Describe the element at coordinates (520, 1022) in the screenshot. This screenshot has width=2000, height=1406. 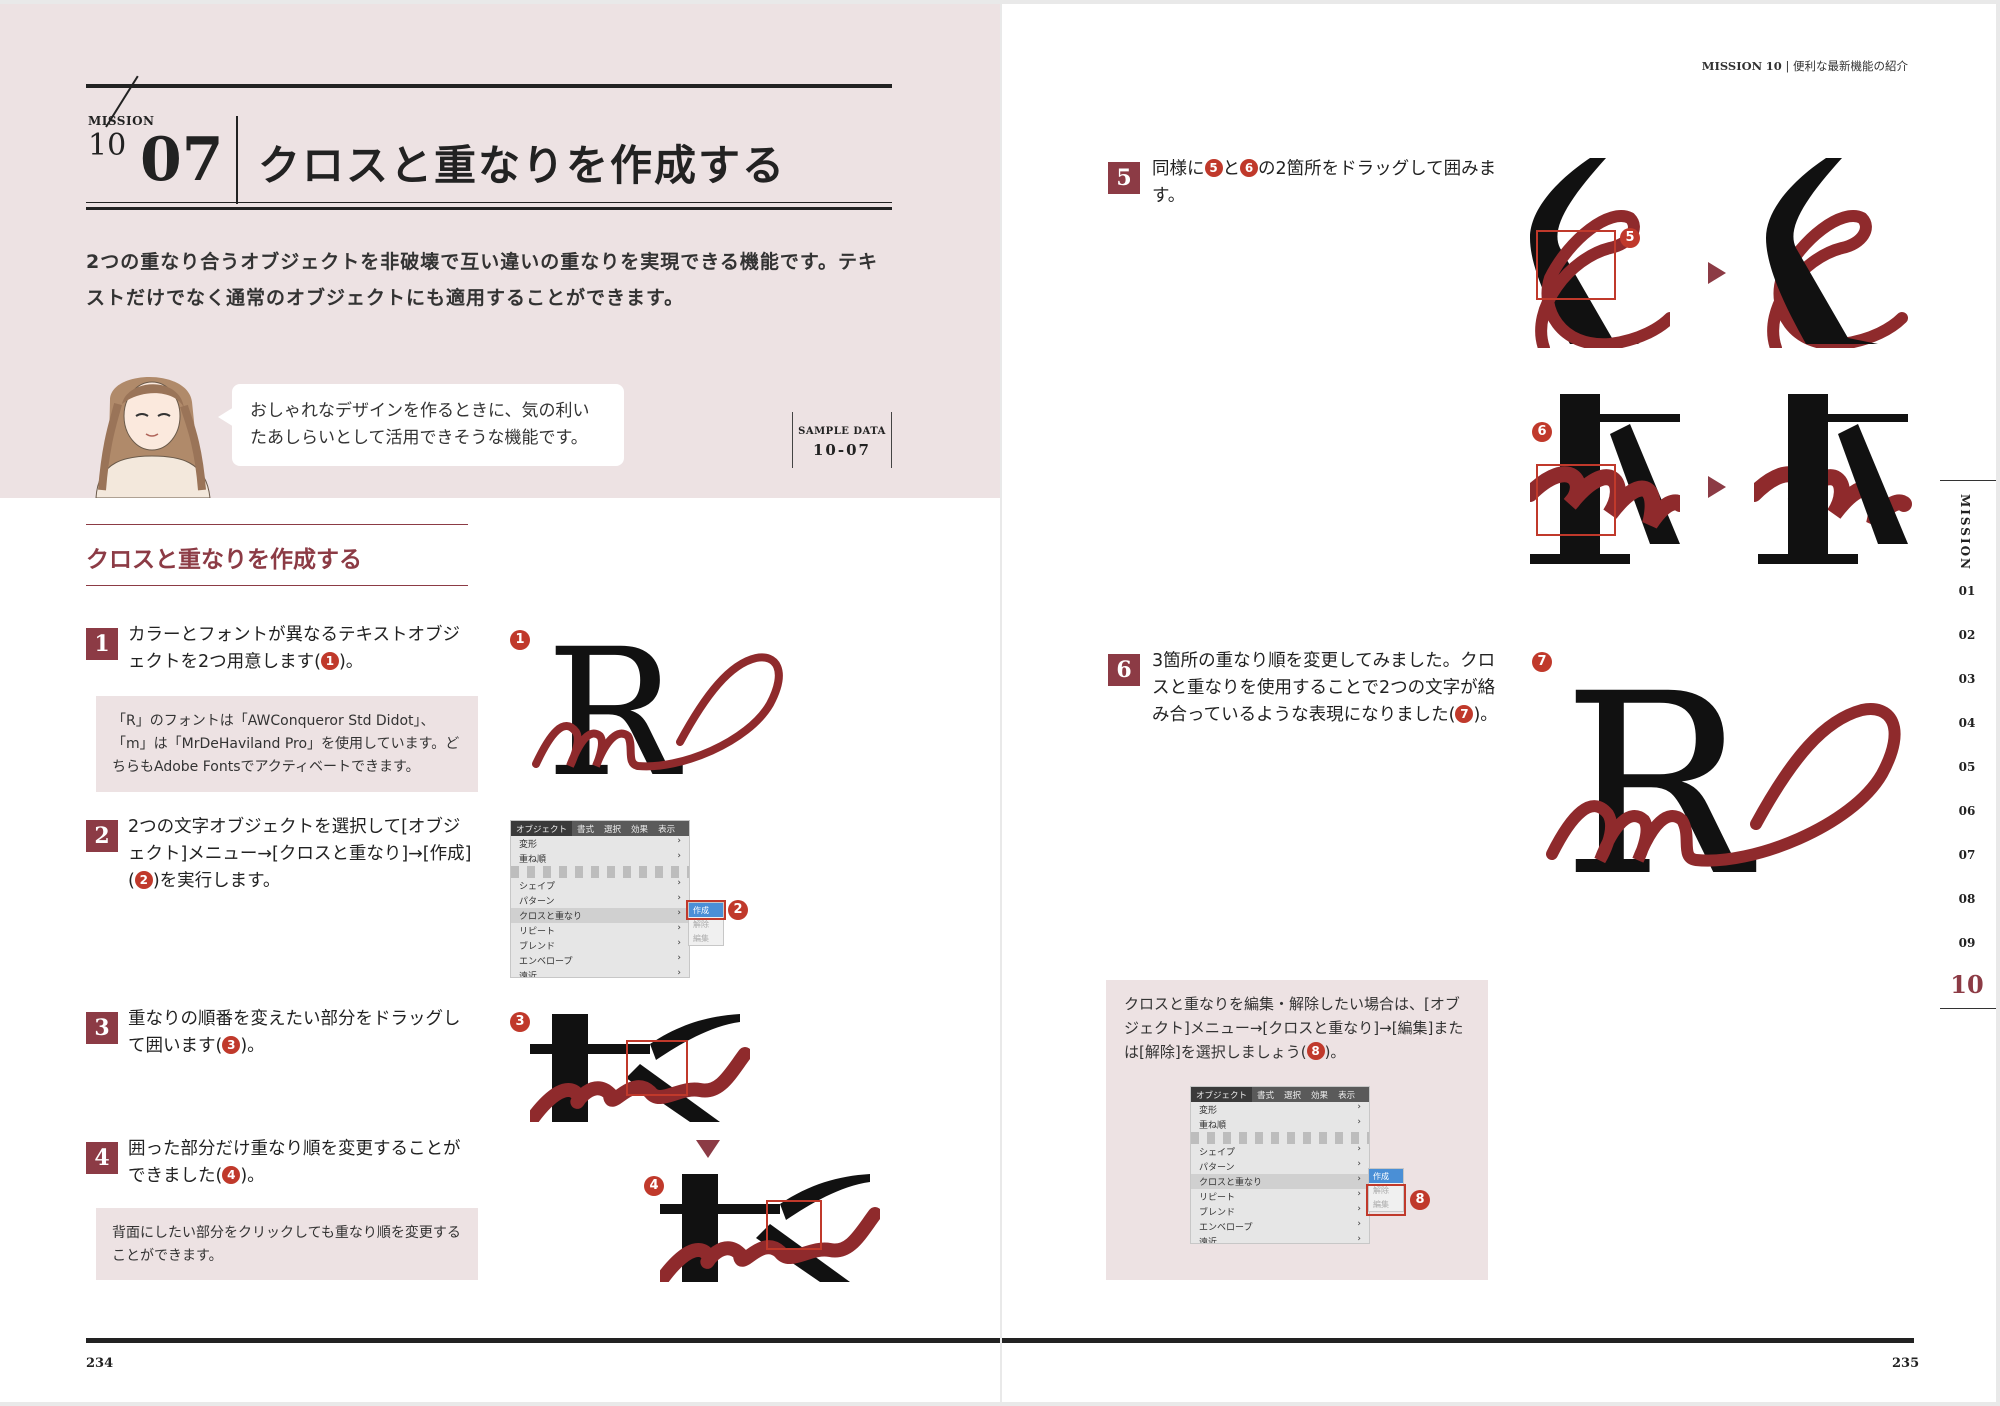
I see `figure-marker-3: 3` at that location.